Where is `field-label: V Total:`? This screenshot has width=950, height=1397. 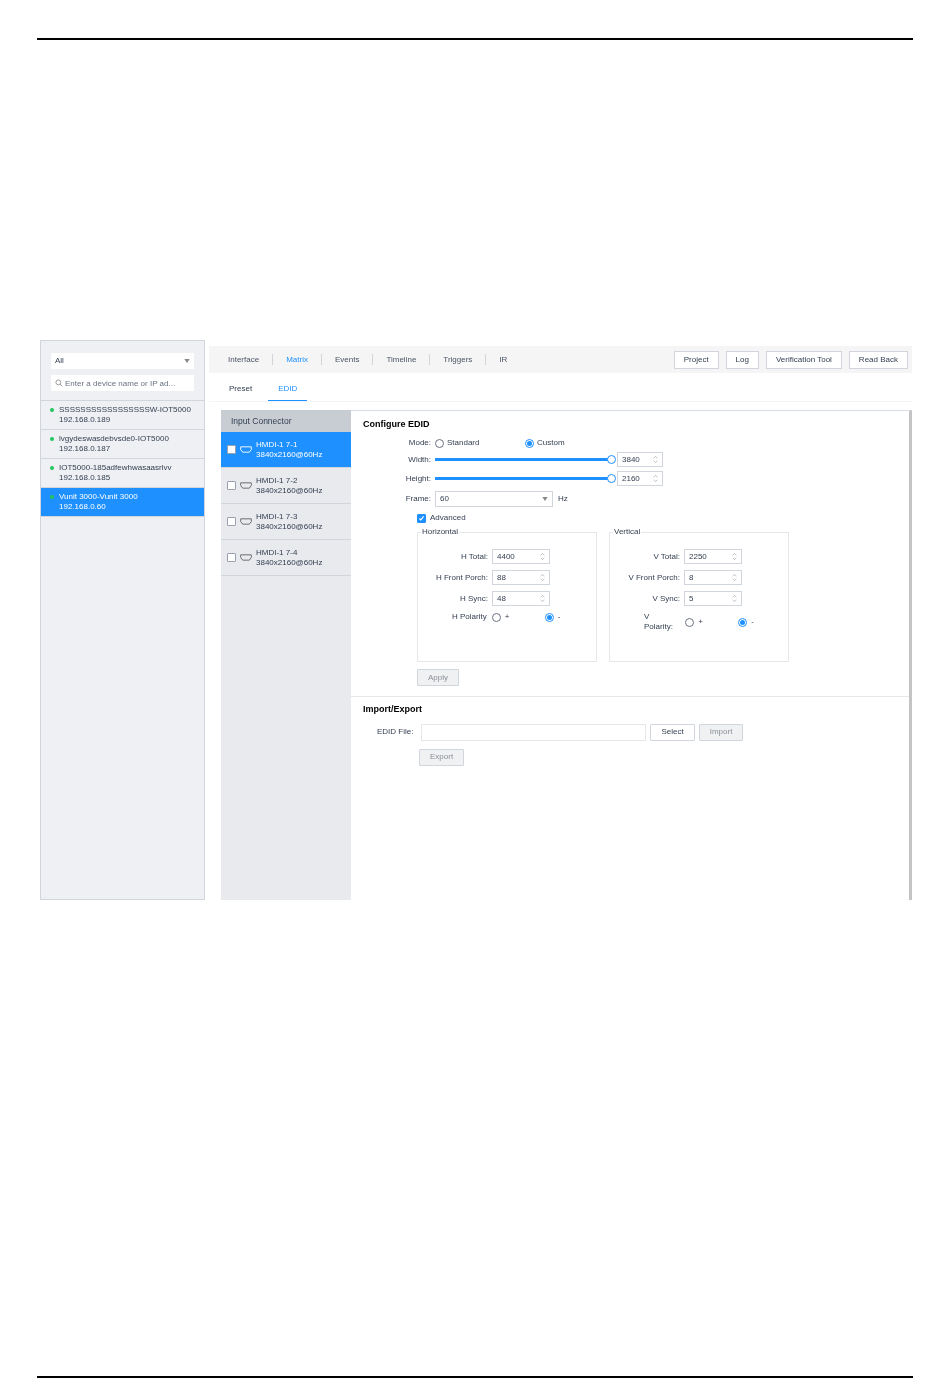
field-label: V Total: is located at coordinates (666, 556).